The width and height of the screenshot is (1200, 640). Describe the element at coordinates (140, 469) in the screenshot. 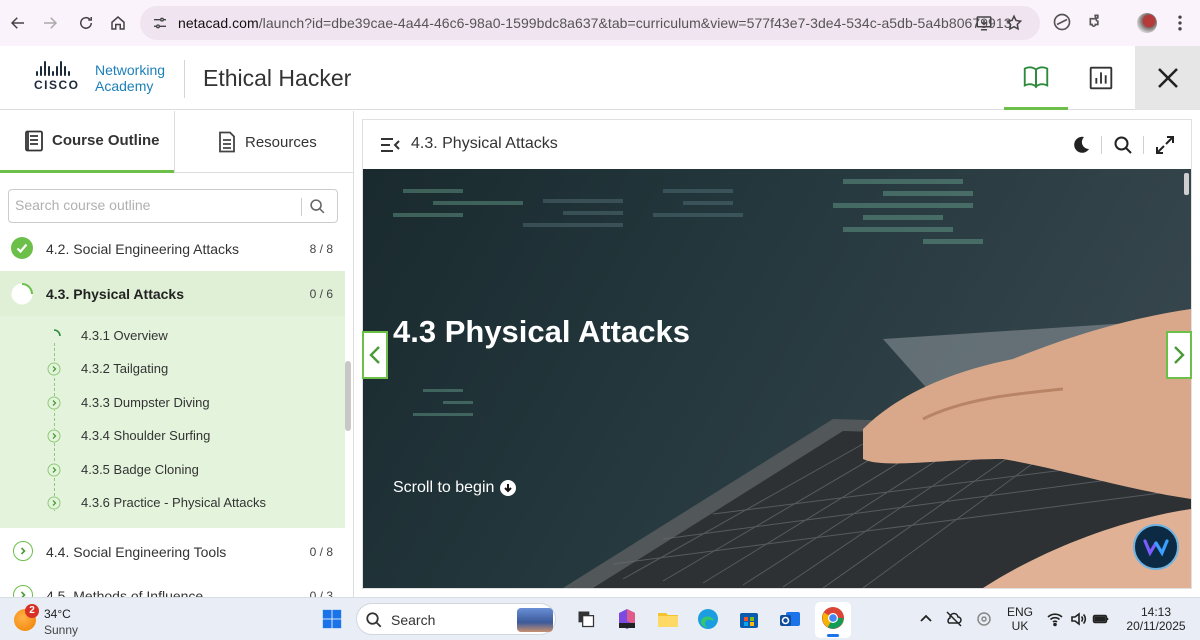

I see `topic-label: 4.3.5 Badge Cloning` at that location.